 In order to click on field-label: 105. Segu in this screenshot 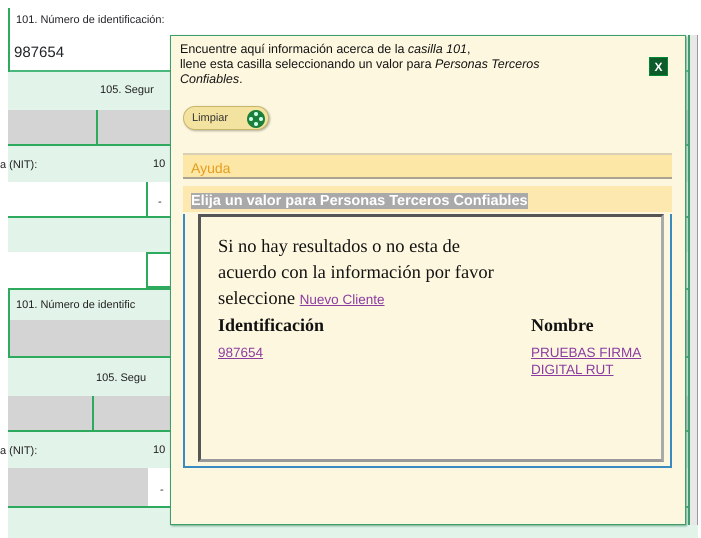, I will do `click(121, 378)`.